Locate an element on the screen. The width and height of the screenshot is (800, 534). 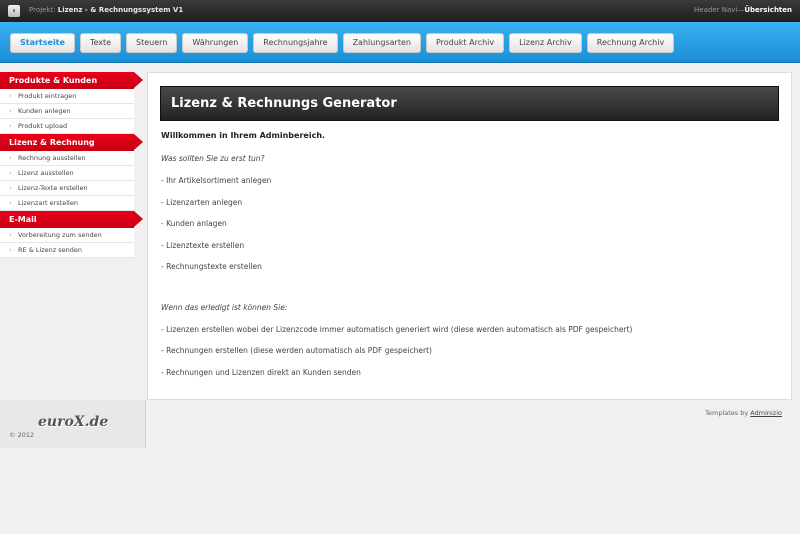
header-nav-link: Übersichten is located at coordinates (768, 10).